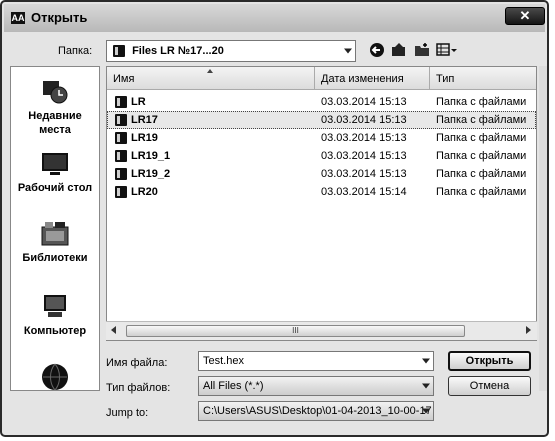 This screenshot has width=555, height=441. I want to click on libraries-icon, so click(55, 234).